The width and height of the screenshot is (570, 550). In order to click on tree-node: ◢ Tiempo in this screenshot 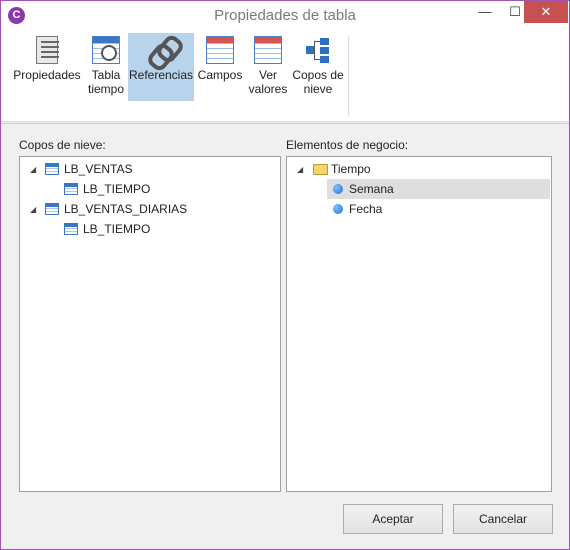, I will do `click(419, 169)`.